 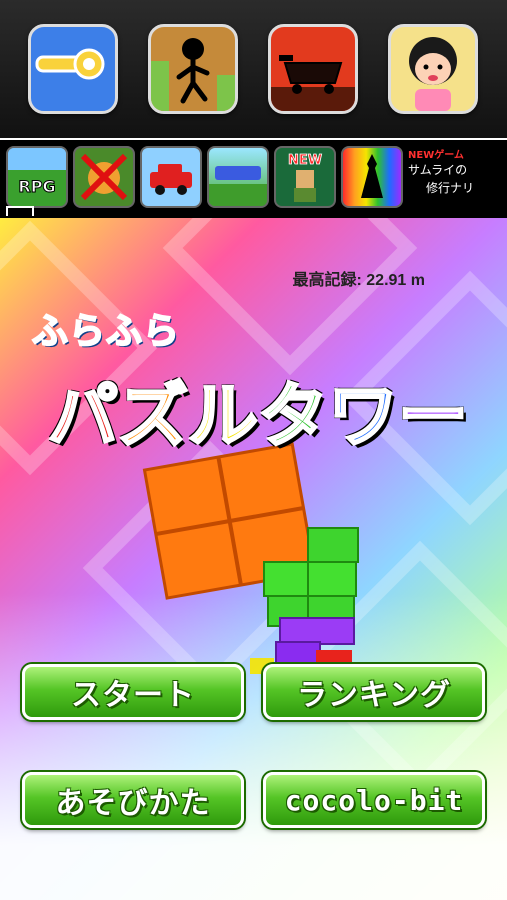 I want to click on info-badge, so click(x=20, y=211).